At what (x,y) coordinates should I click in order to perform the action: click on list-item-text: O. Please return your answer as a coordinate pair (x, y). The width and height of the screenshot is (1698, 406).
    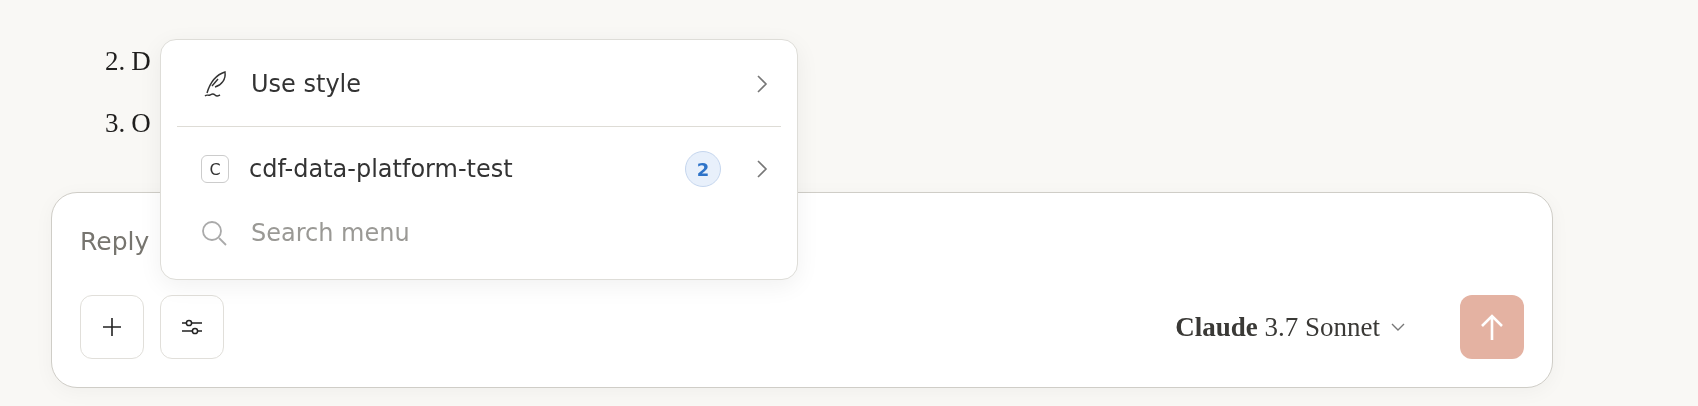
    Looking at the image, I should click on (141, 123).